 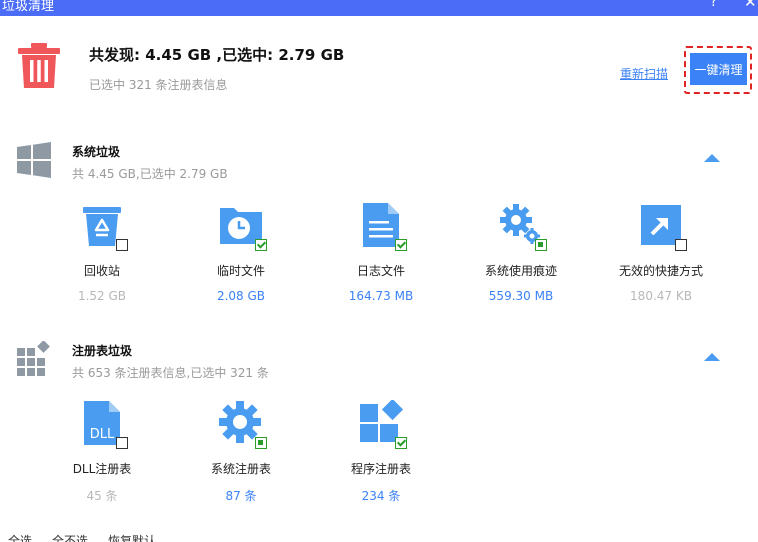 I want to click on program-registry-checkbox, so click(x=401, y=443).